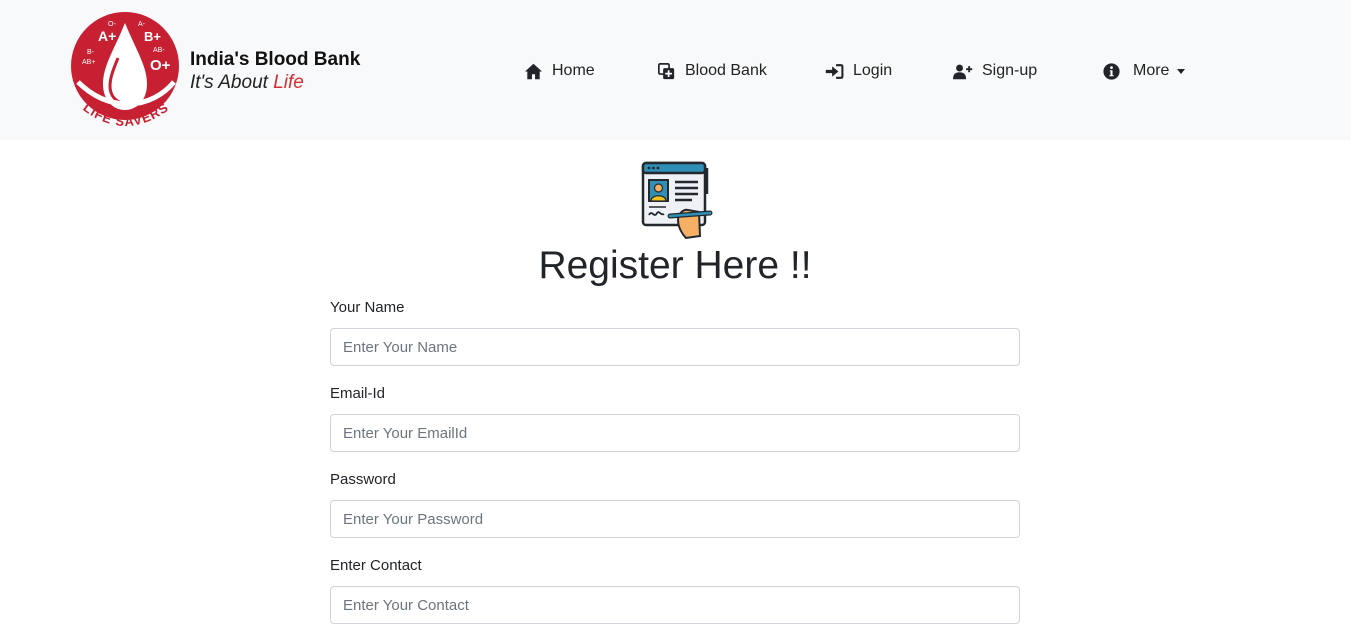 The height and width of the screenshot is (625, 1351). Describe the element at coordinates (533, 71) in the screenshot. I see `home-icon` at that location.